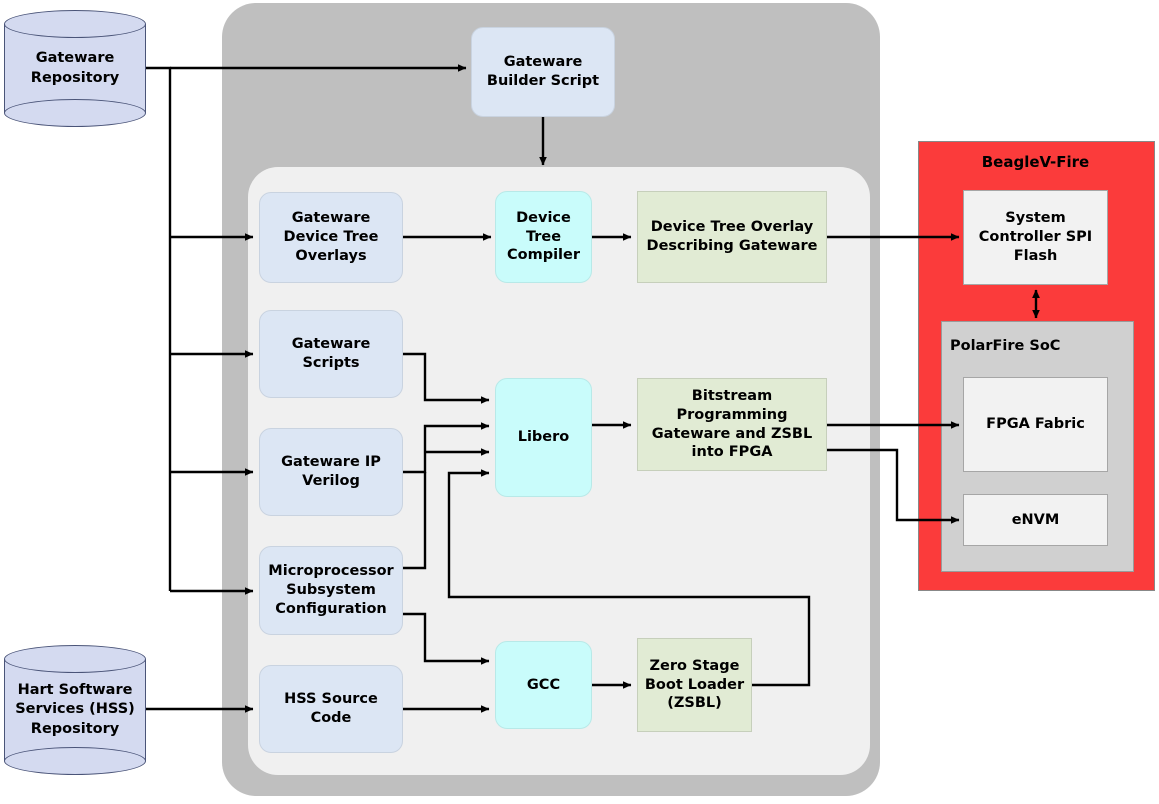  I want to click on node-system-controller-spi-flash: System Controller SPI Flash, so click(1035, 237).